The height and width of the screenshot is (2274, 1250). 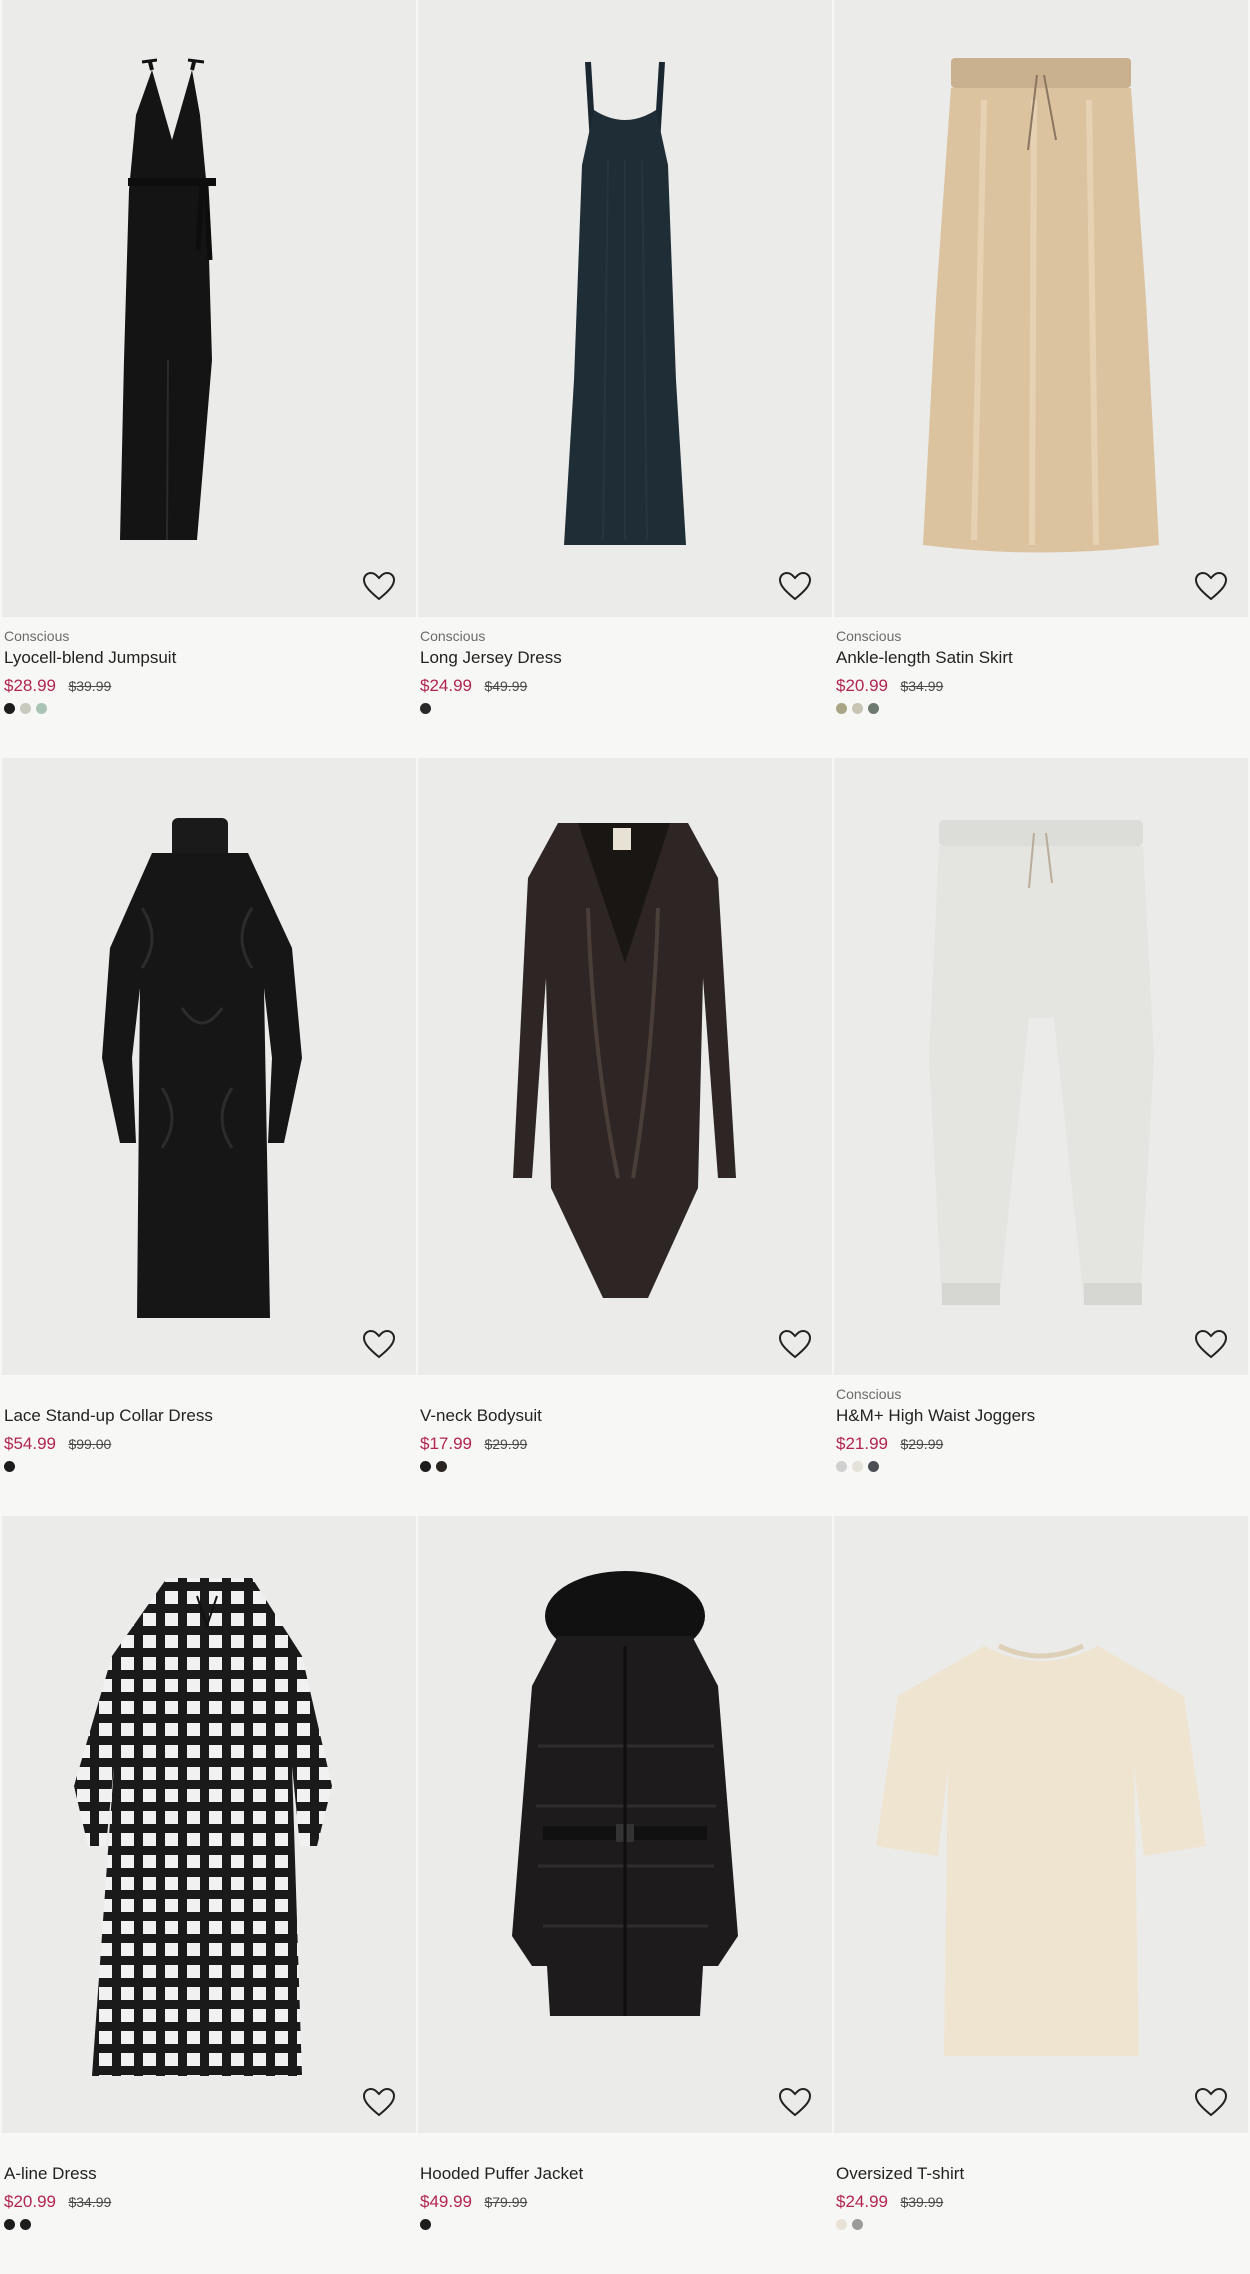 What do you see at coordinates (202, 1068) in the screenshot?
I see `lace-dress-image` at bounding box center [202, 1068].